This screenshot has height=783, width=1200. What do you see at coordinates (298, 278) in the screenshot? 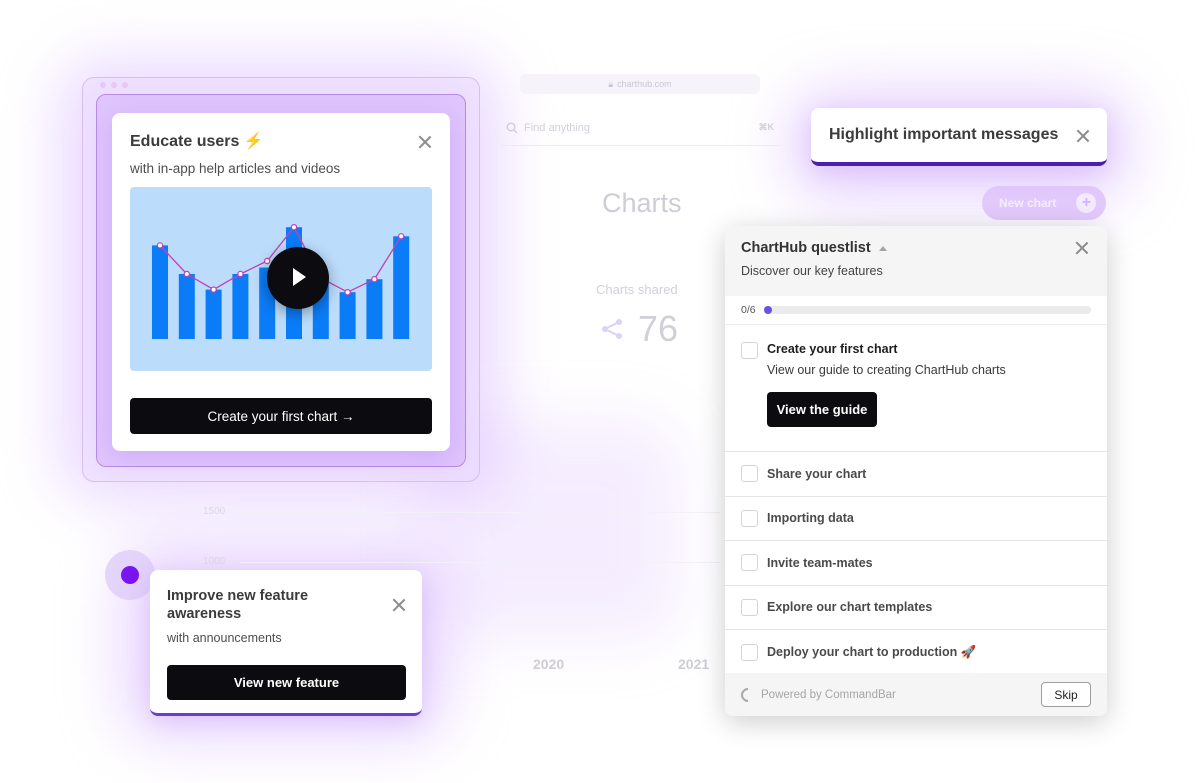
I see `play-icon` at bounding box center [298, 278].